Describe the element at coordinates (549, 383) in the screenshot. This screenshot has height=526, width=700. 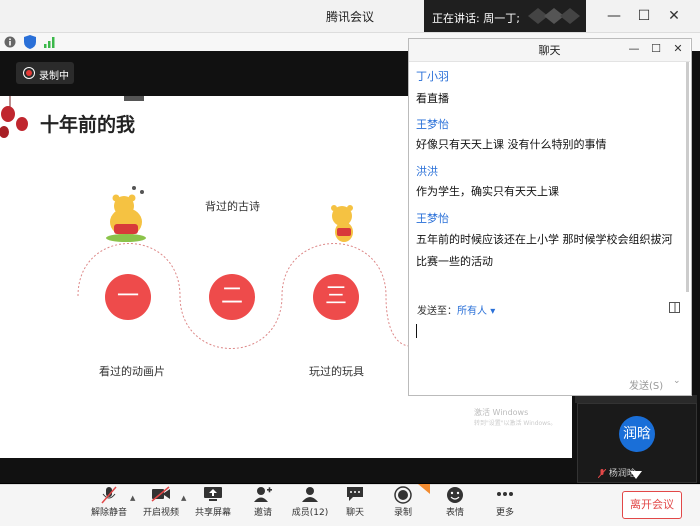
I see `send-row: 发送(S) ⌄` at that location.